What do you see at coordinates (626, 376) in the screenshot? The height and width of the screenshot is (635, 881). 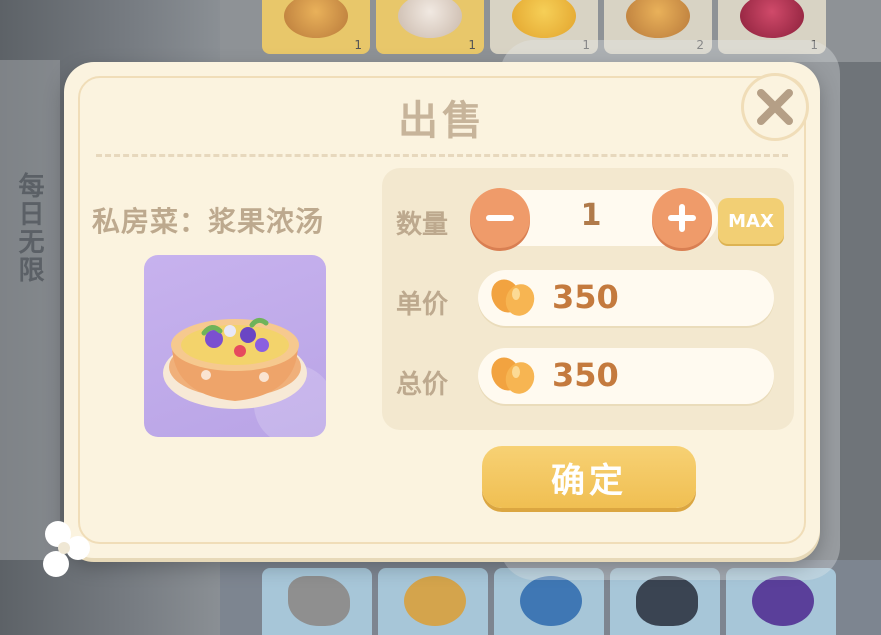 I see `total-price-field: 350` at bounding box center [626, 376].